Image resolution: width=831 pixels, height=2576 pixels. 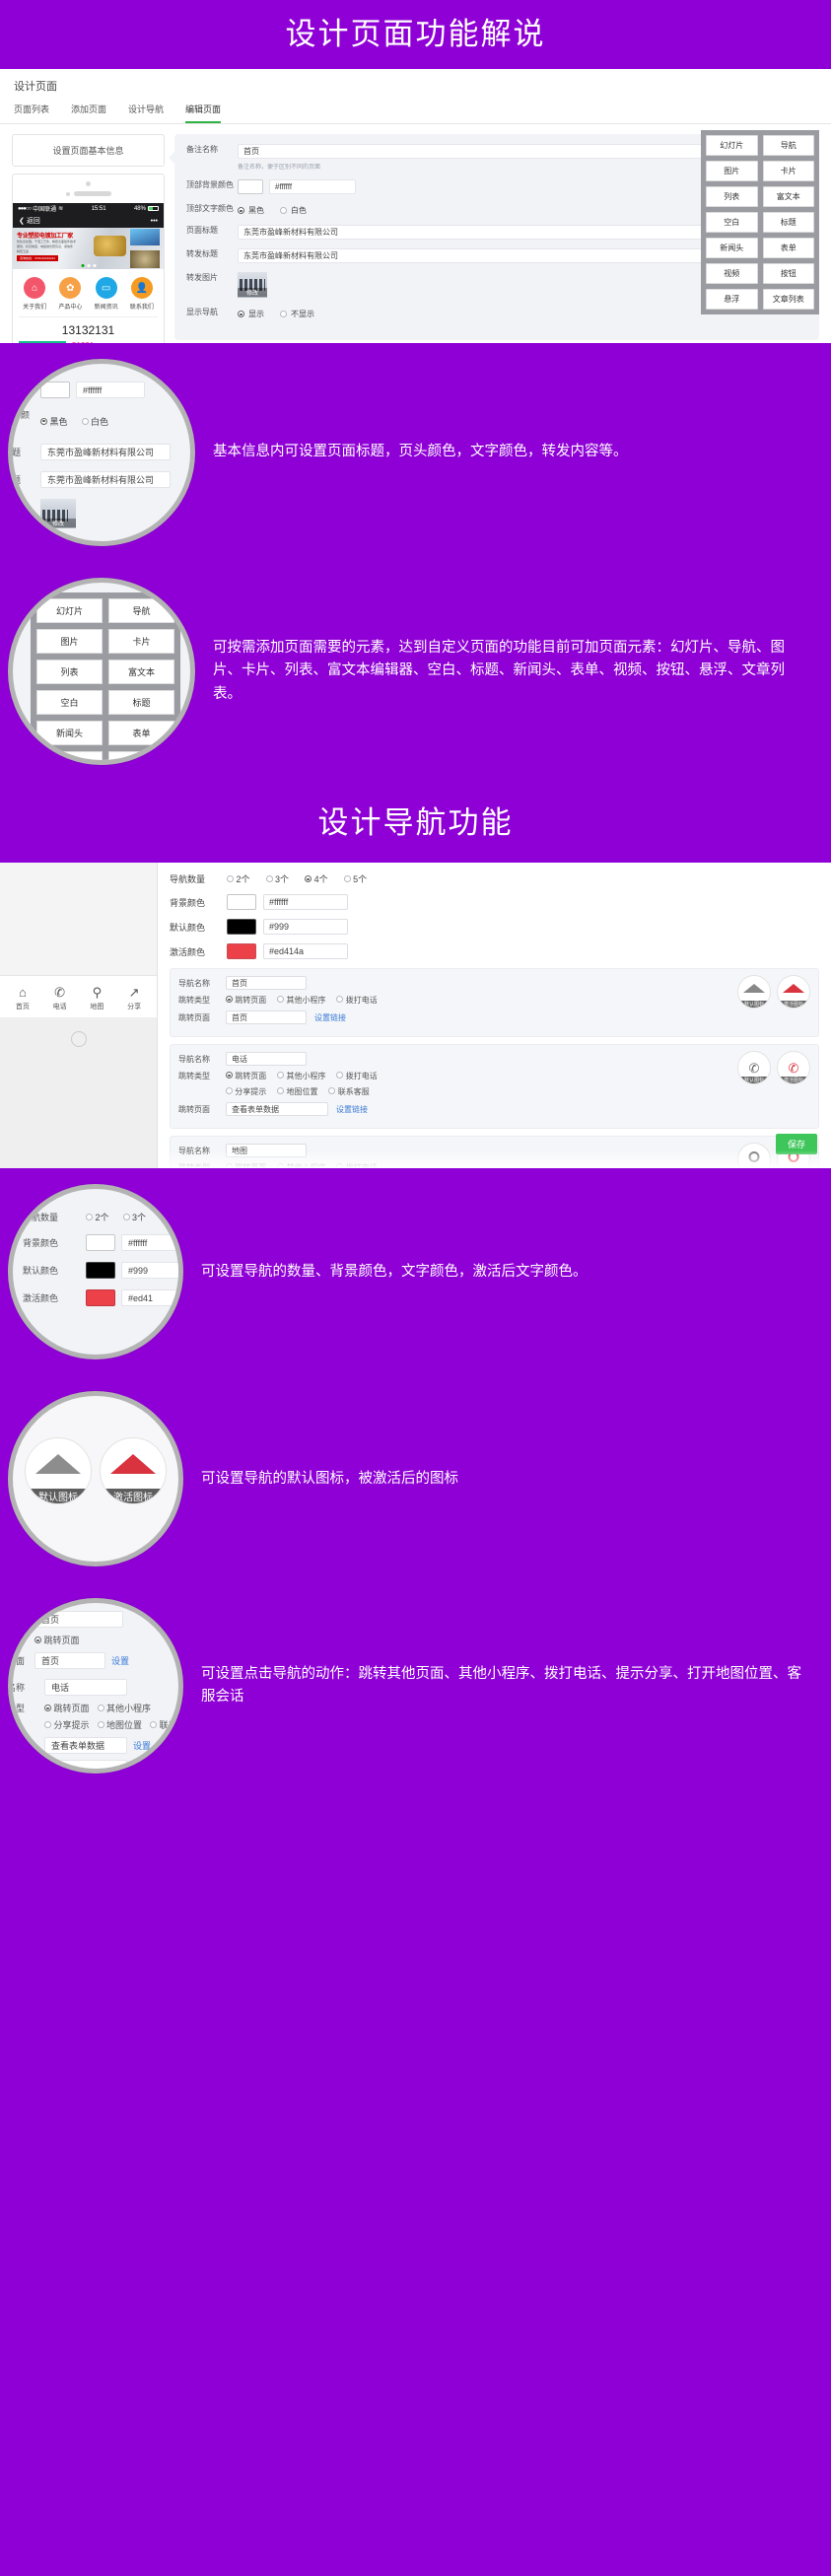 What do you see at coordinates (133, 1471) in the screenshot?
I see `active-icon-preview: 激活图标` at bounding box center [133, 1471].